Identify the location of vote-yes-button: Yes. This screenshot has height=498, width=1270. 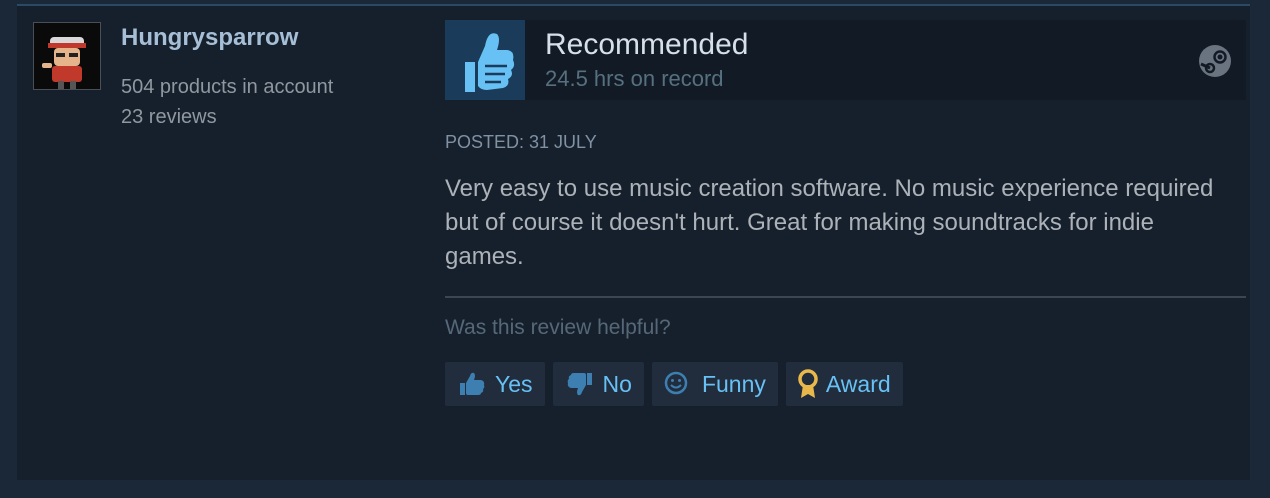
(495, 384).